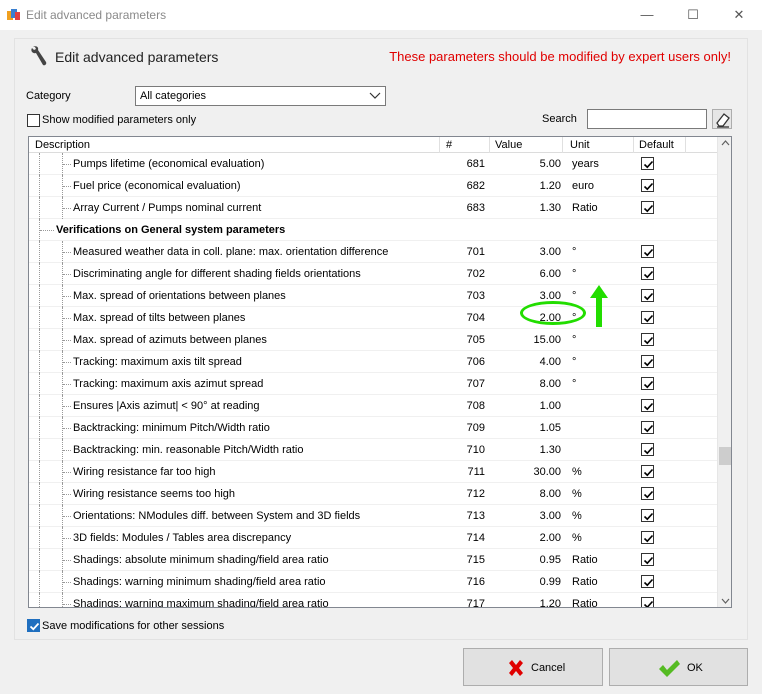  What do you see at coordinates (33, 120) in the screenshot?
I see `show-modified-checkbox` at bounding box center [33, 120].